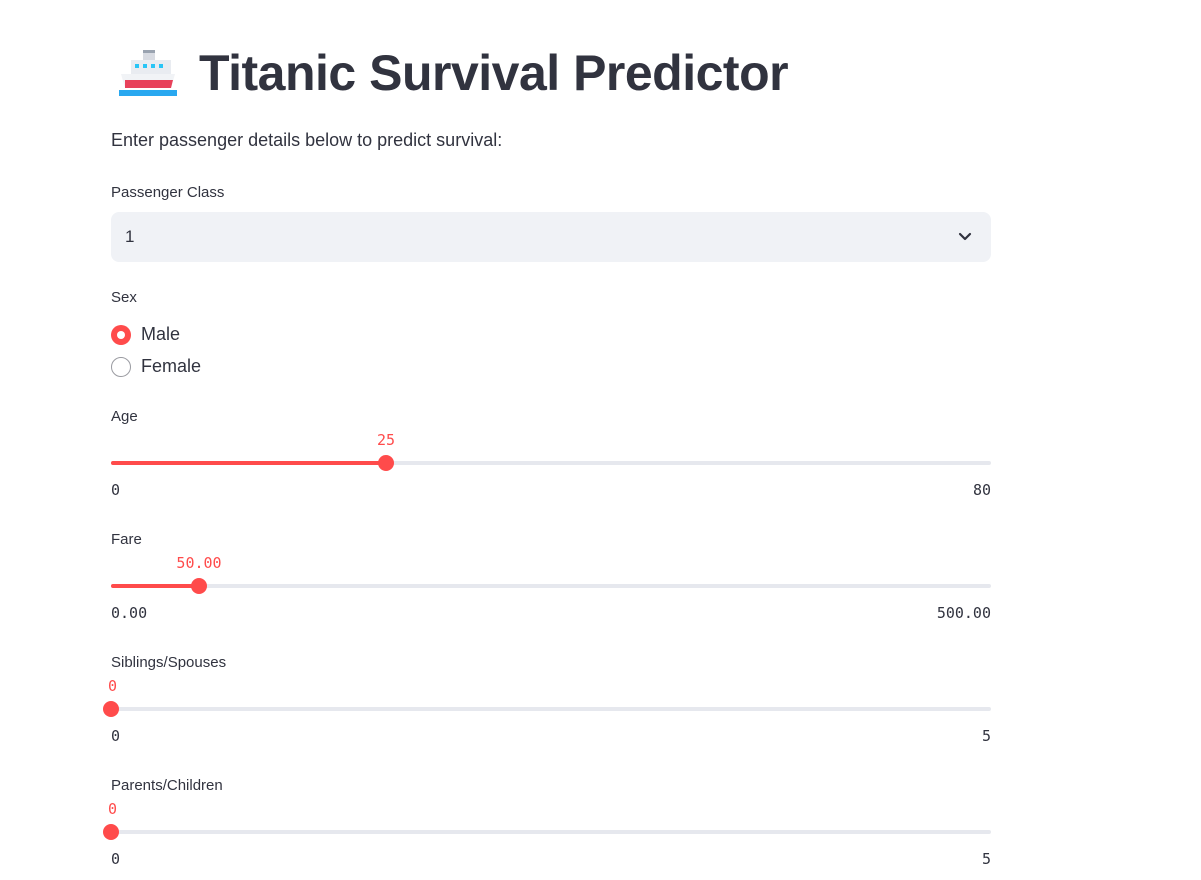 Image resolution: width=1201 pixels, height=880 pixels. What do you see at coordinates (167, 785) in the screenshot?
I see `parents-children-label: Parents/Children` at bounding box center [167, 785].